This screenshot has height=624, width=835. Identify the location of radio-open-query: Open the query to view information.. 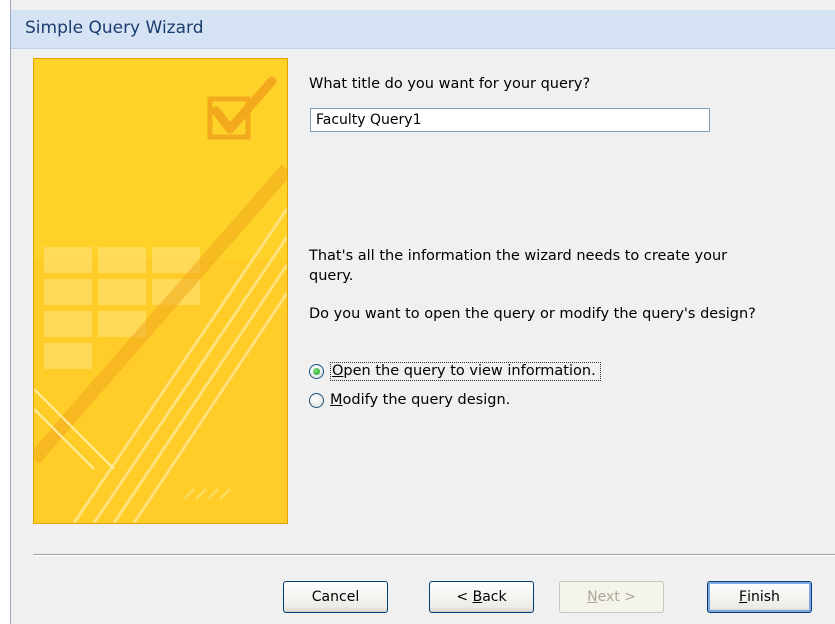
(455, 371).